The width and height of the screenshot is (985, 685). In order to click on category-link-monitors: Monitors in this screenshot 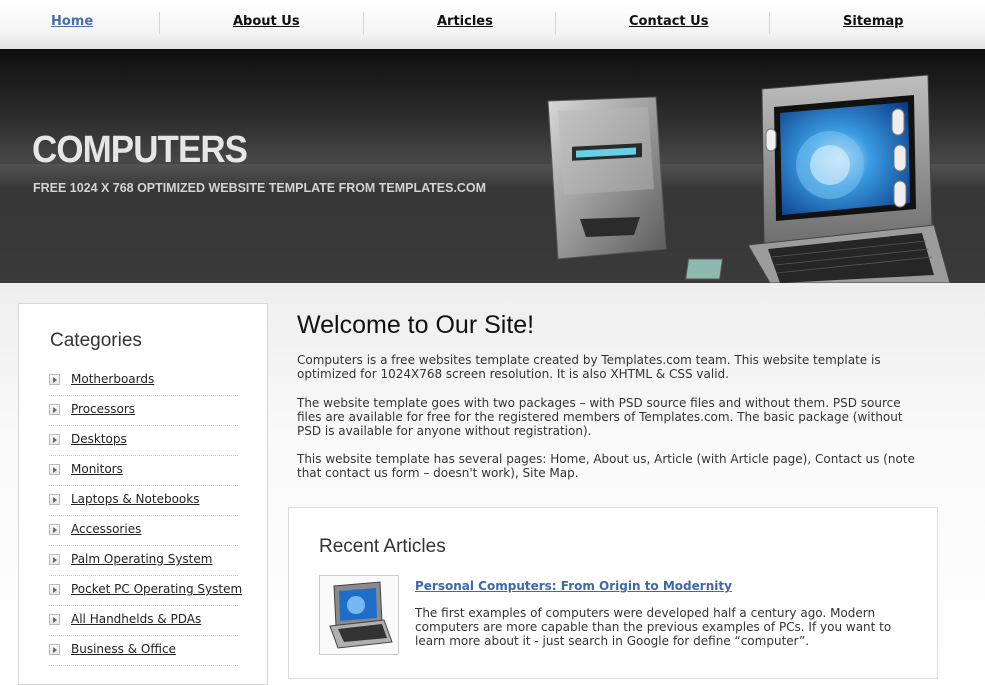, I will do `click(97, 469)`.